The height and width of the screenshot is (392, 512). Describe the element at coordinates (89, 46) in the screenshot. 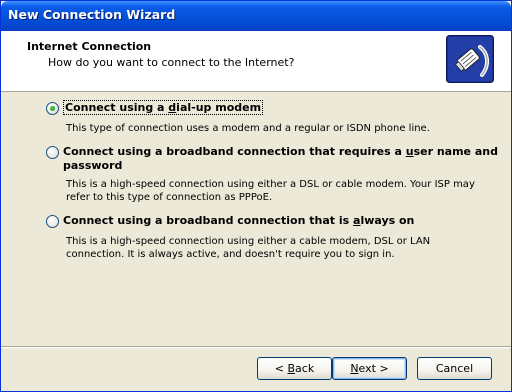

I see `page-title: Internet Connection` at that location.